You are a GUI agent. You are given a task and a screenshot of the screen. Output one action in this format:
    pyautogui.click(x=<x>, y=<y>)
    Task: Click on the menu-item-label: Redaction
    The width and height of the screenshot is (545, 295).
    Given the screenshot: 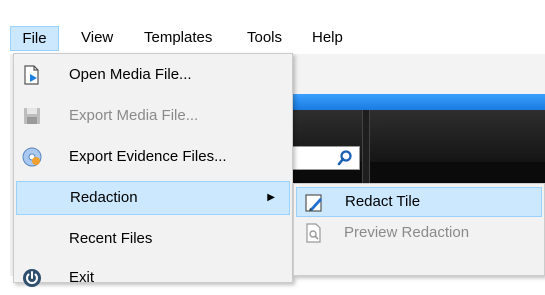 What is the action you would take?
    pyautogui.click(x=104, y=197)
    